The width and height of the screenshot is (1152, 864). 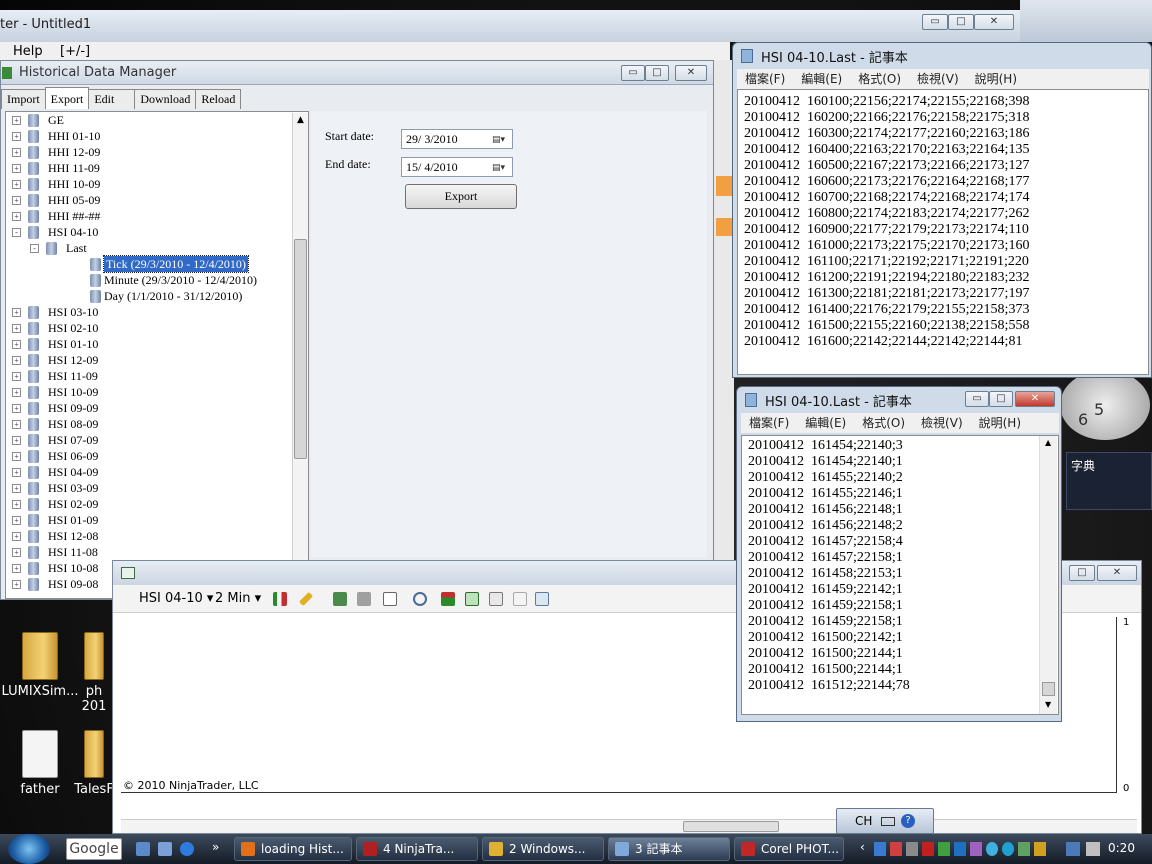 I want to click on tree-node: Day (1/1/2010 - 31/12/2010), so click(x=157, y=296).